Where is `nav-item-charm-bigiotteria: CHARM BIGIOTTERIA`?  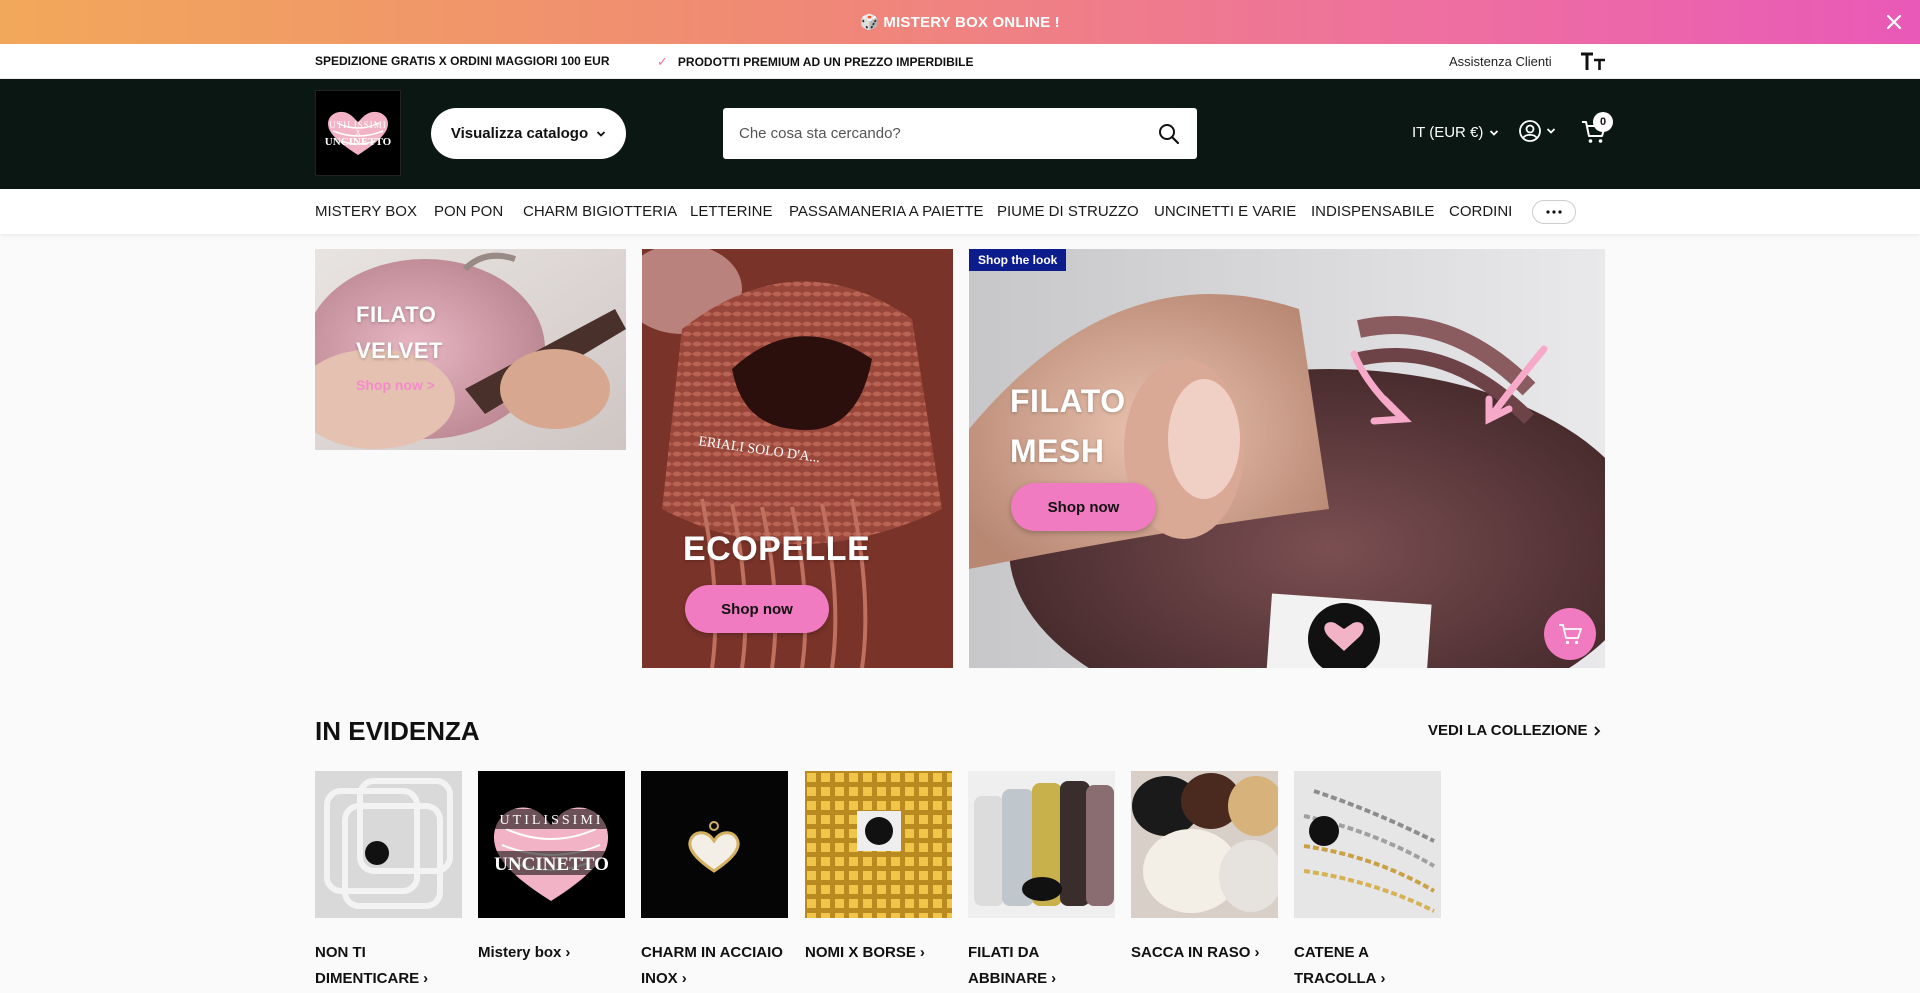 nav-item-charm-bigiotteria: CHARM BIGIOTTERIA is located at coordinates (600, 211).